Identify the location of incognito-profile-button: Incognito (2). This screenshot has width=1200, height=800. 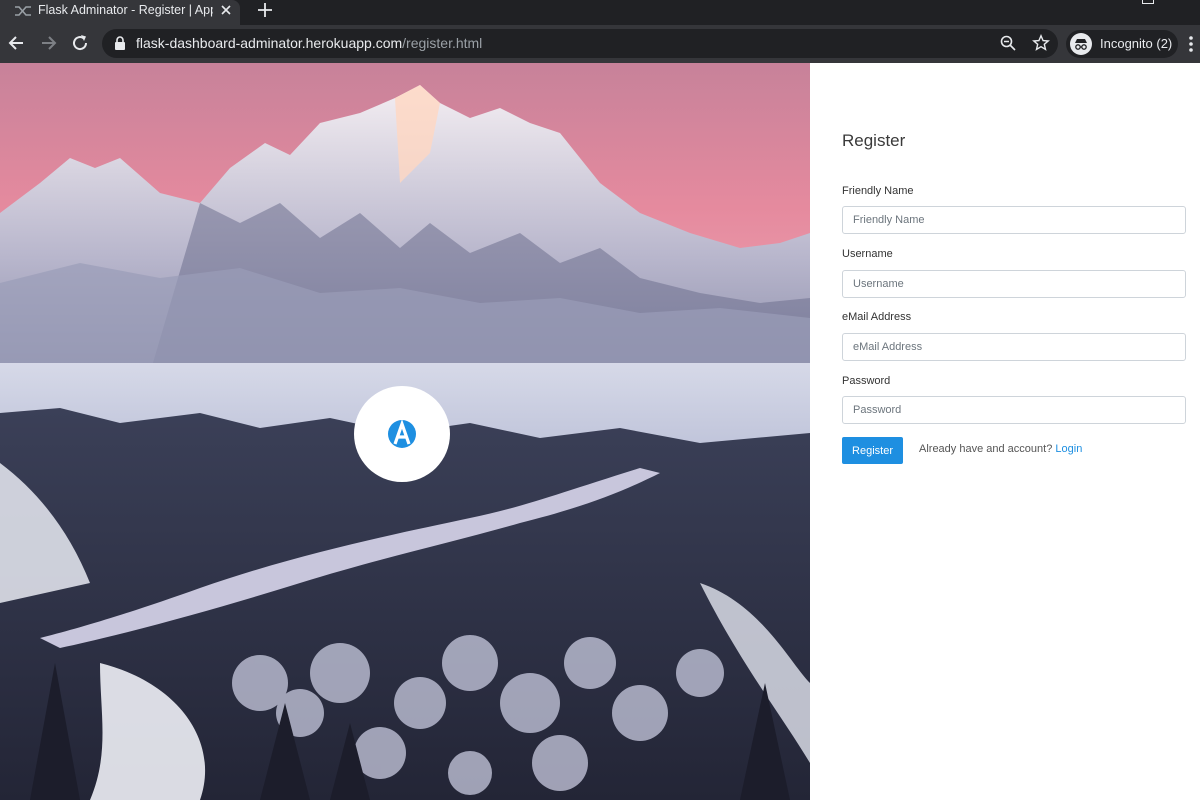
(1122, 44).